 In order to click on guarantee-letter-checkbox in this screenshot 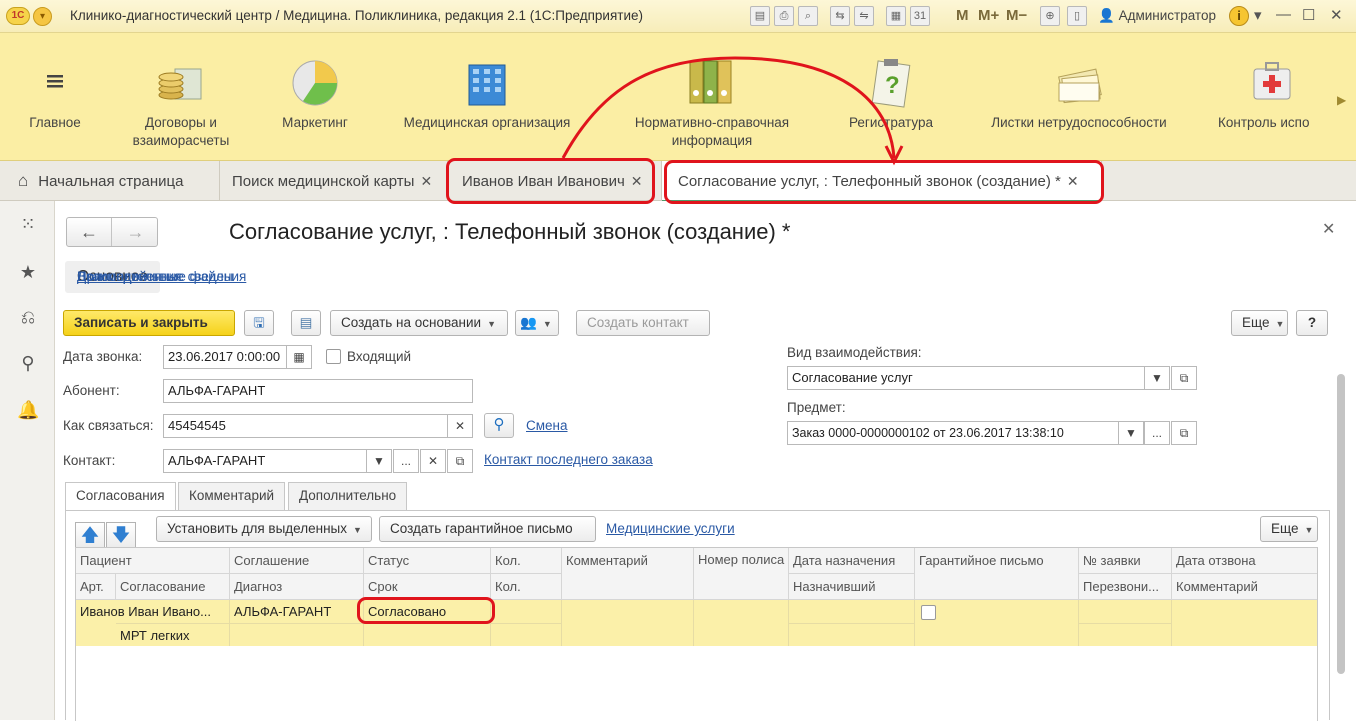, I will do `click(928, 612)`.